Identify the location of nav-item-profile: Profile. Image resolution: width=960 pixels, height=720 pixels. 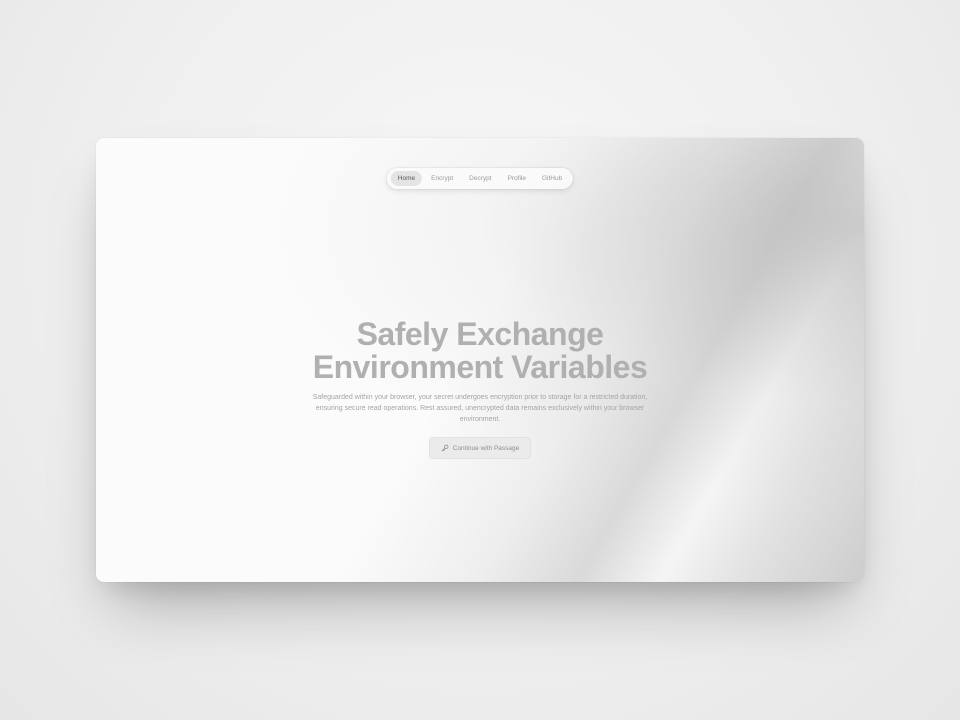
(517, 178).